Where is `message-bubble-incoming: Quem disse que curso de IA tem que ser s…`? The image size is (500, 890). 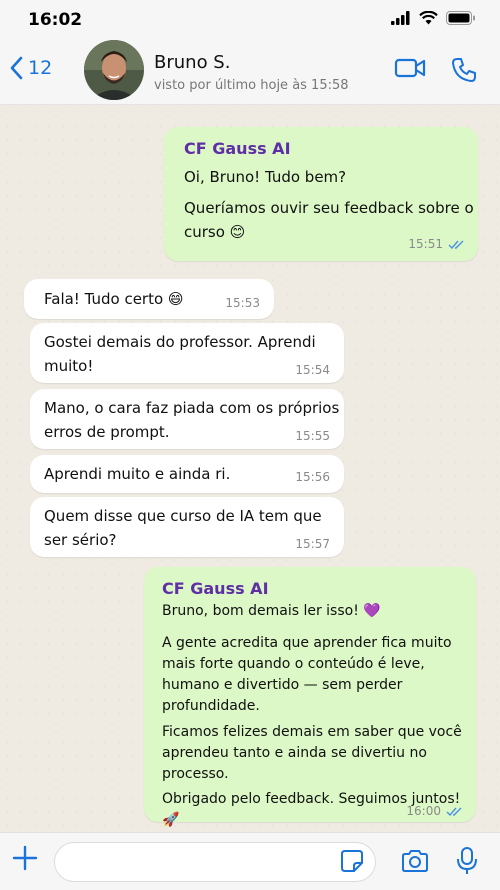 message-bubble-incoming: Quem disse que curso de IA tem que ser s… is located at coordinates (187, 527).